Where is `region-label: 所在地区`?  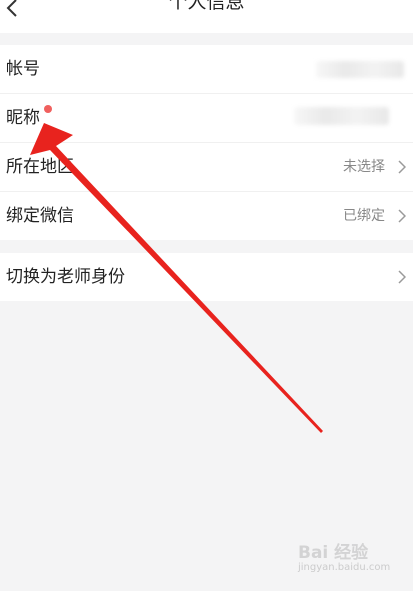
region-label: 所在地区 is located at coordinates (40, 167).